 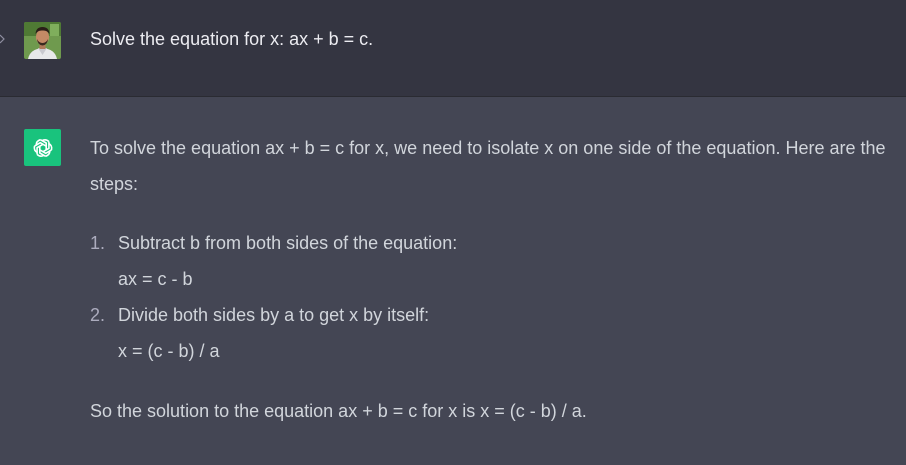 What do you see at coordinates (155, 279) in the screenshot?
I see `step-equation: ax = c - b` at bounding box center [155, 279].